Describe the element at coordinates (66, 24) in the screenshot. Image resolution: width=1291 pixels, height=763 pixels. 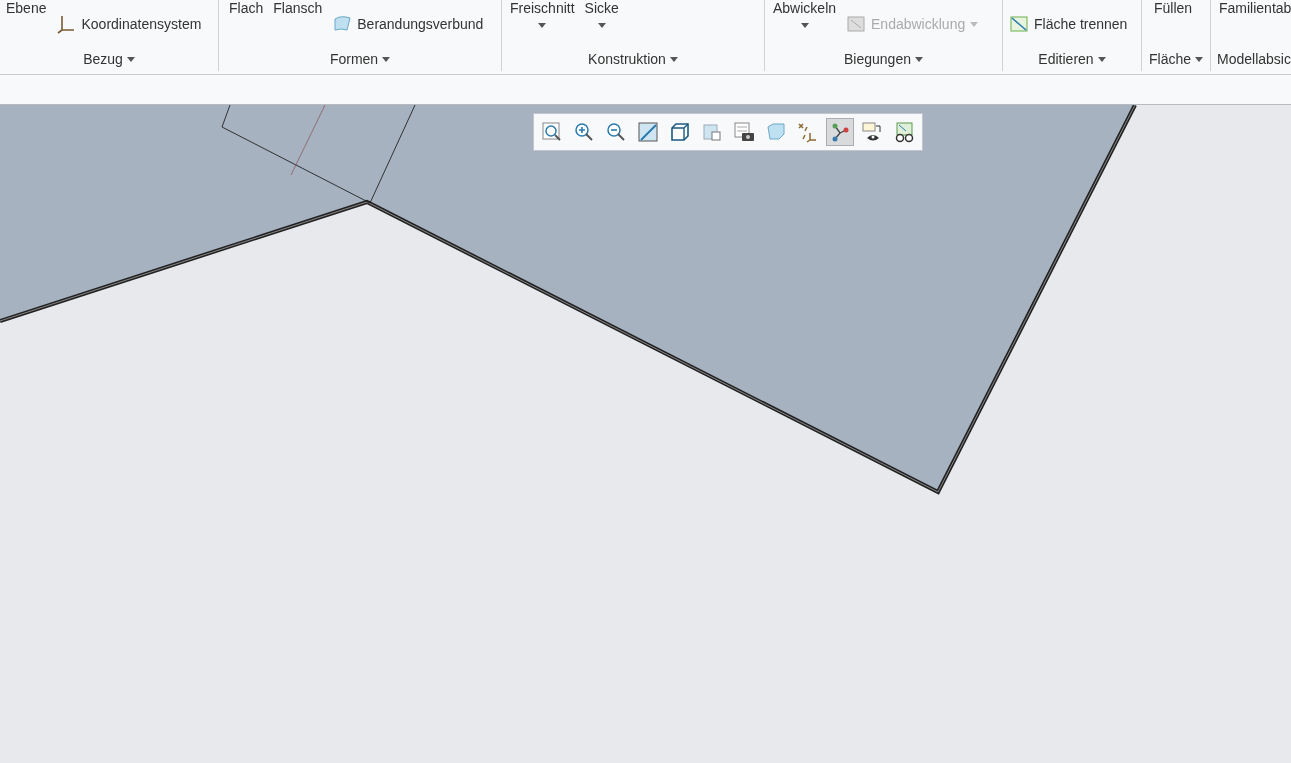
I see `axes-icon` at that location.